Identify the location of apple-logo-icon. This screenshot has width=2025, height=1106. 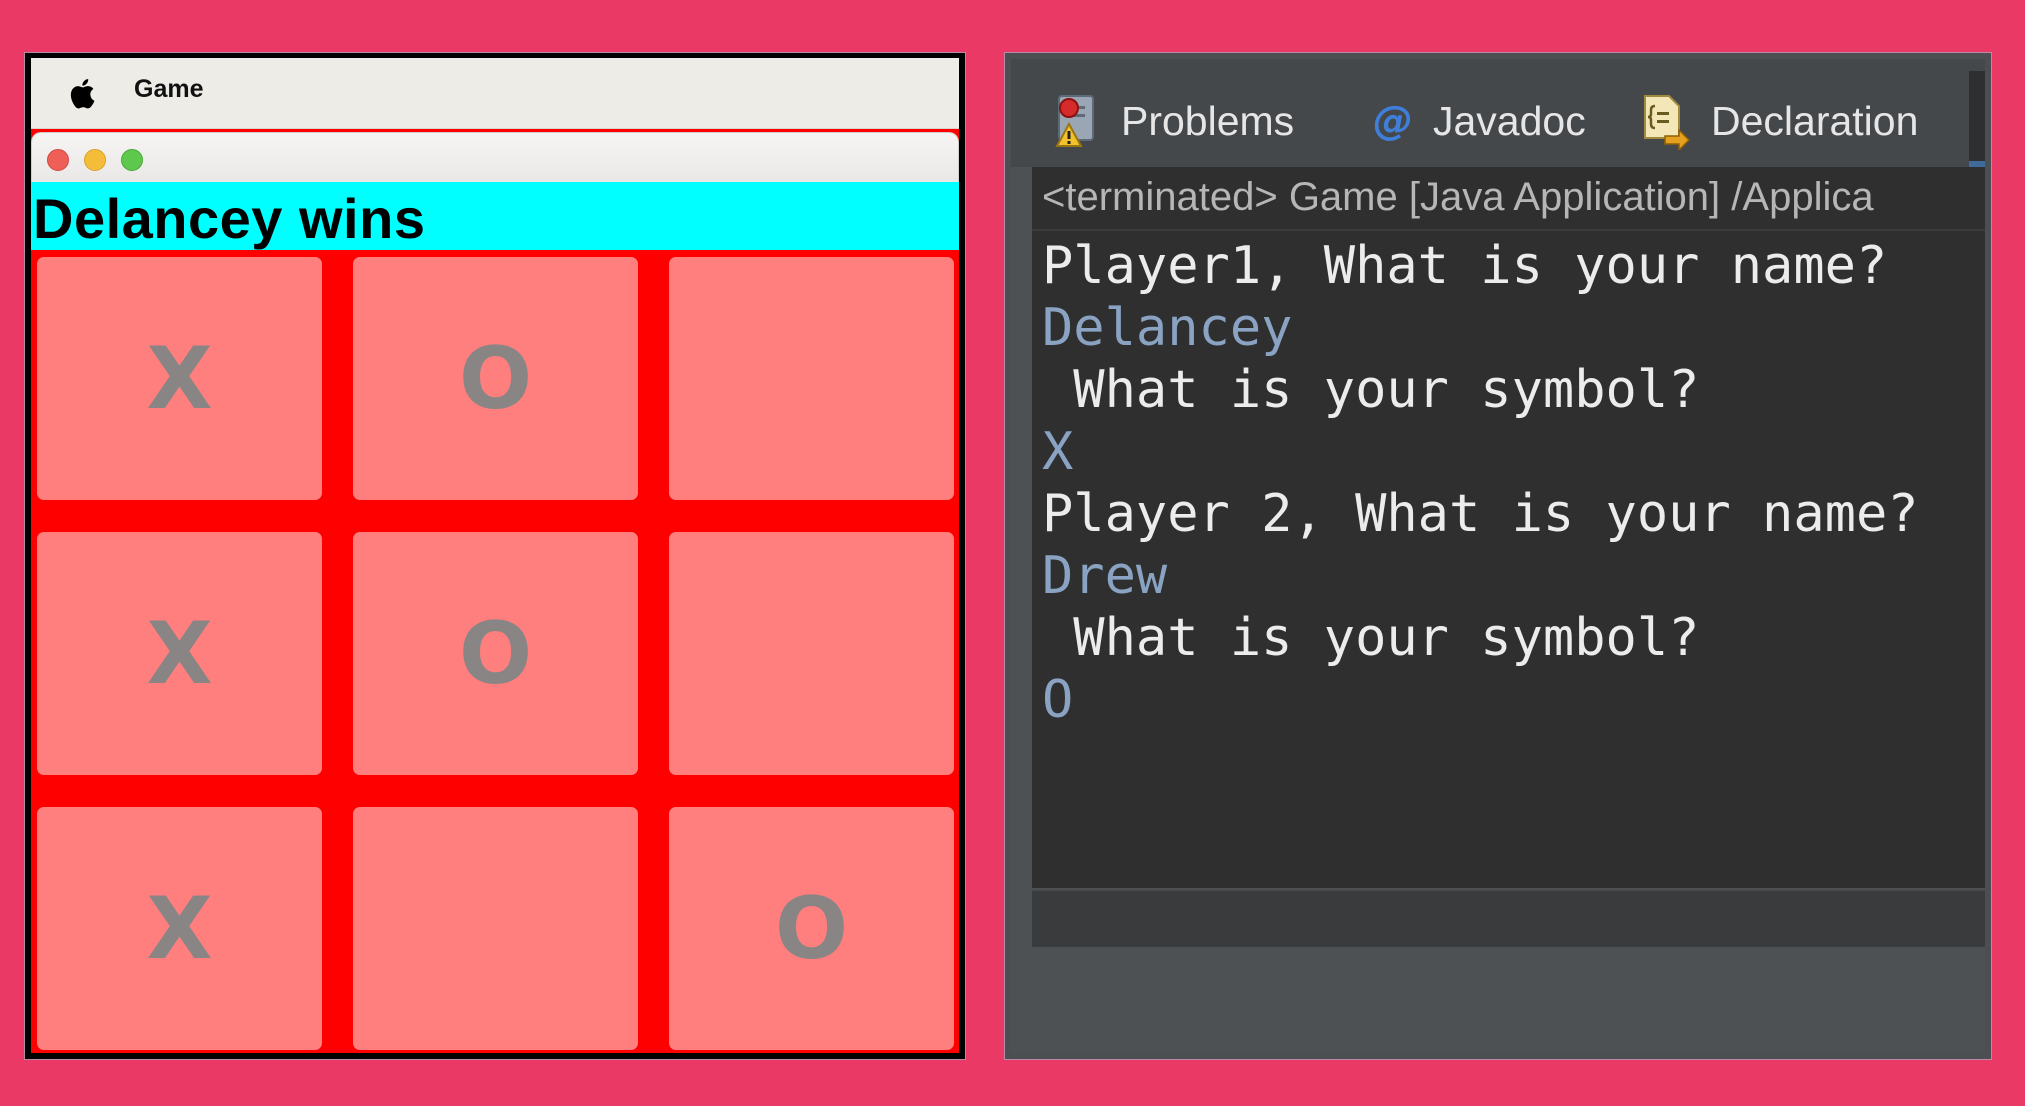
(82, 93).